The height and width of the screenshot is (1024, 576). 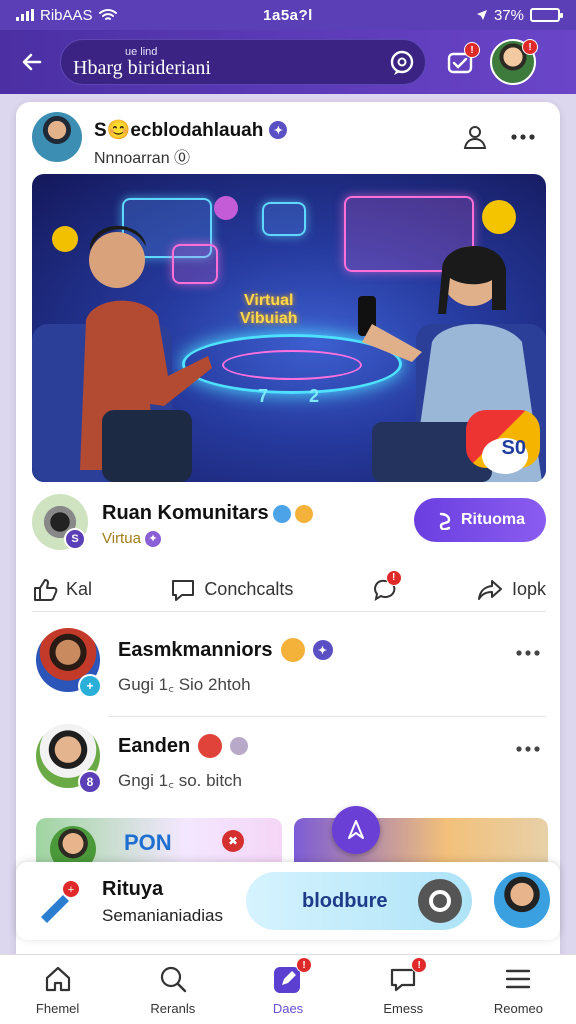 What do you see at coordinates (75, 539) in the screenshot?
I see `community-avatar-badge: S` at bounding box center [75, 539].